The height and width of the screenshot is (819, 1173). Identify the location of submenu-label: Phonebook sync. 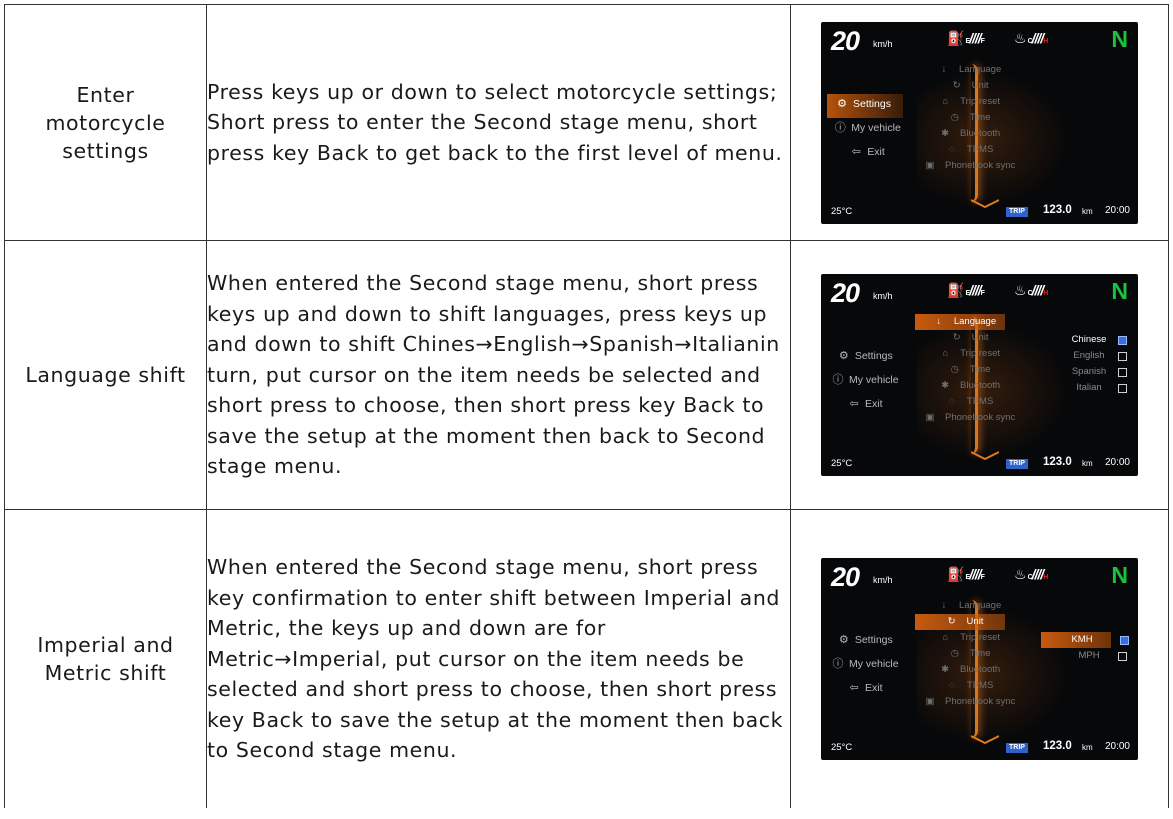
(980, 165).